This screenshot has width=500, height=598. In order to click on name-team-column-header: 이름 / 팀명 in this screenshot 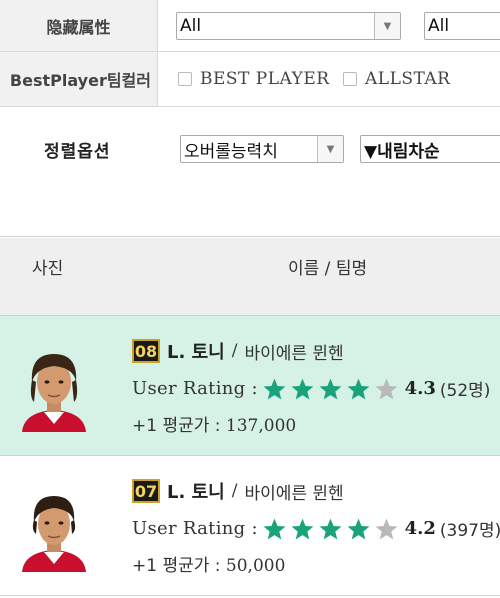, I will do `click(328, 269)`.